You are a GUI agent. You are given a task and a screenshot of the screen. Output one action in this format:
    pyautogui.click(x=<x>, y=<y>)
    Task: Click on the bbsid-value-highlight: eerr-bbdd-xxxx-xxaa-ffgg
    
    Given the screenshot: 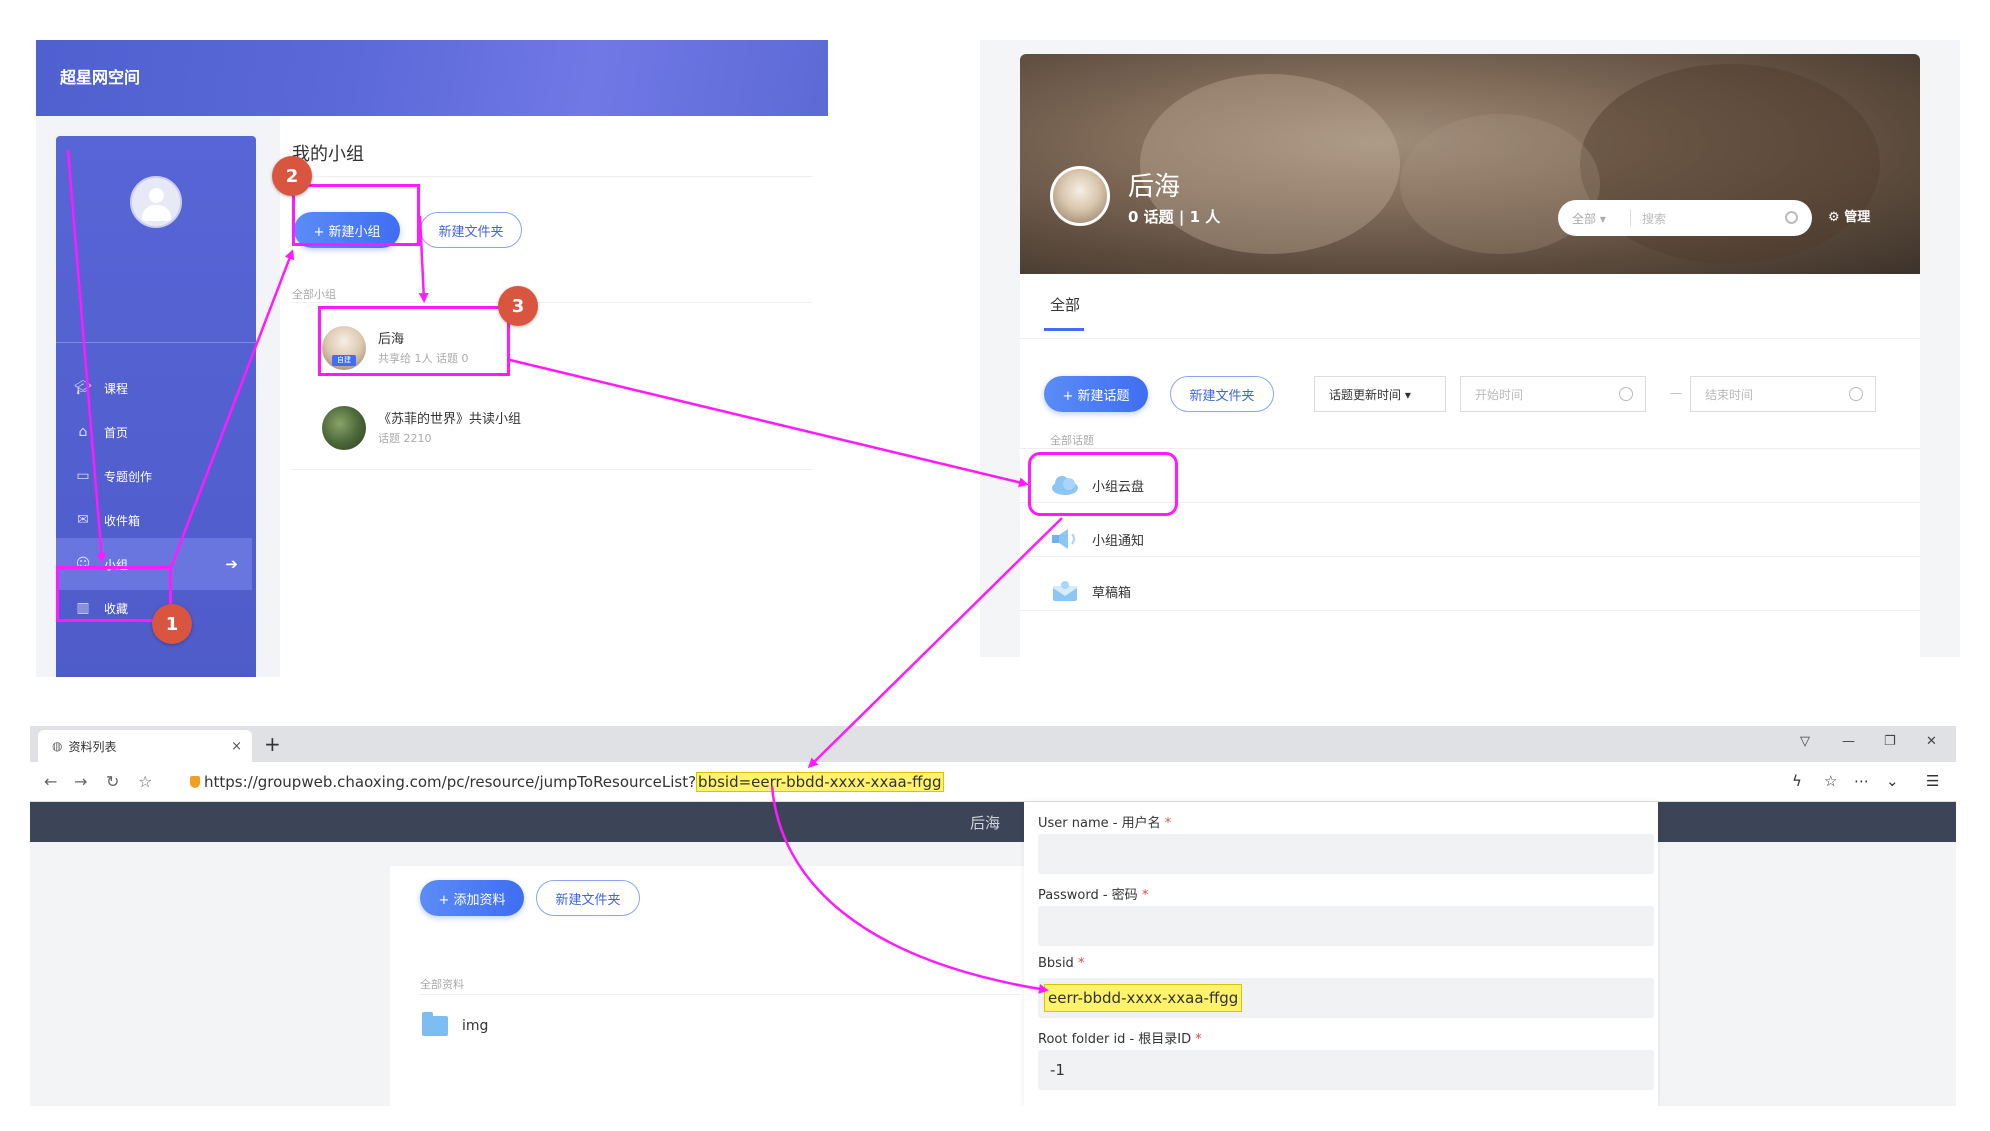 What is the action you would take?
    pyautogui.click(x=1143, y=998)
    